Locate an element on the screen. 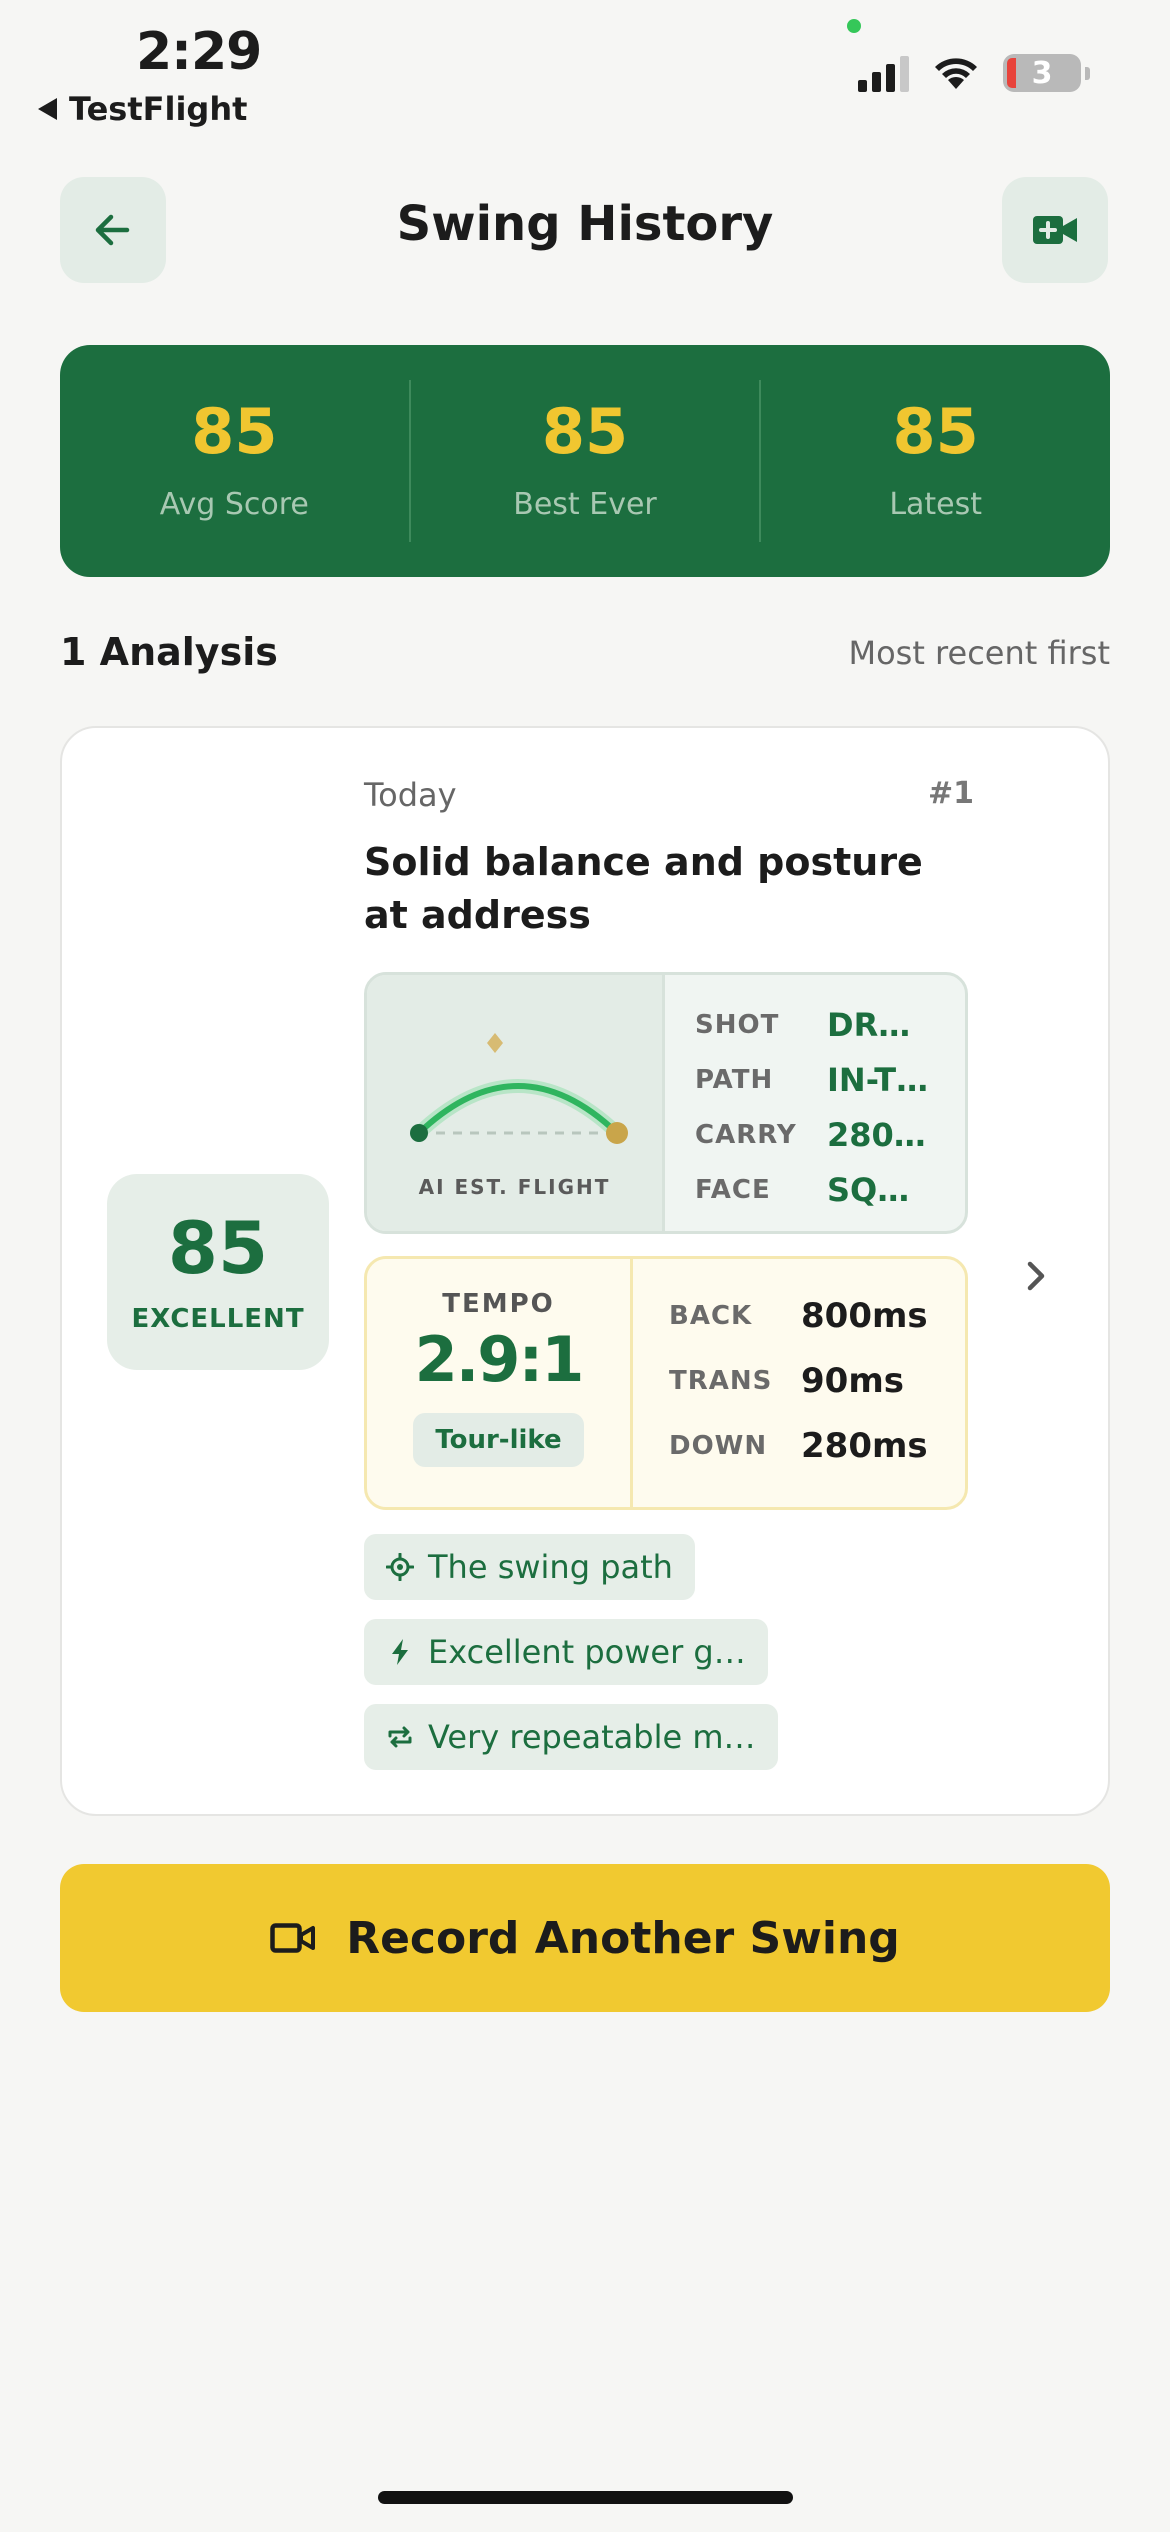  phase-row-back: BACK 800ms is located at coordinates (817, 1315).